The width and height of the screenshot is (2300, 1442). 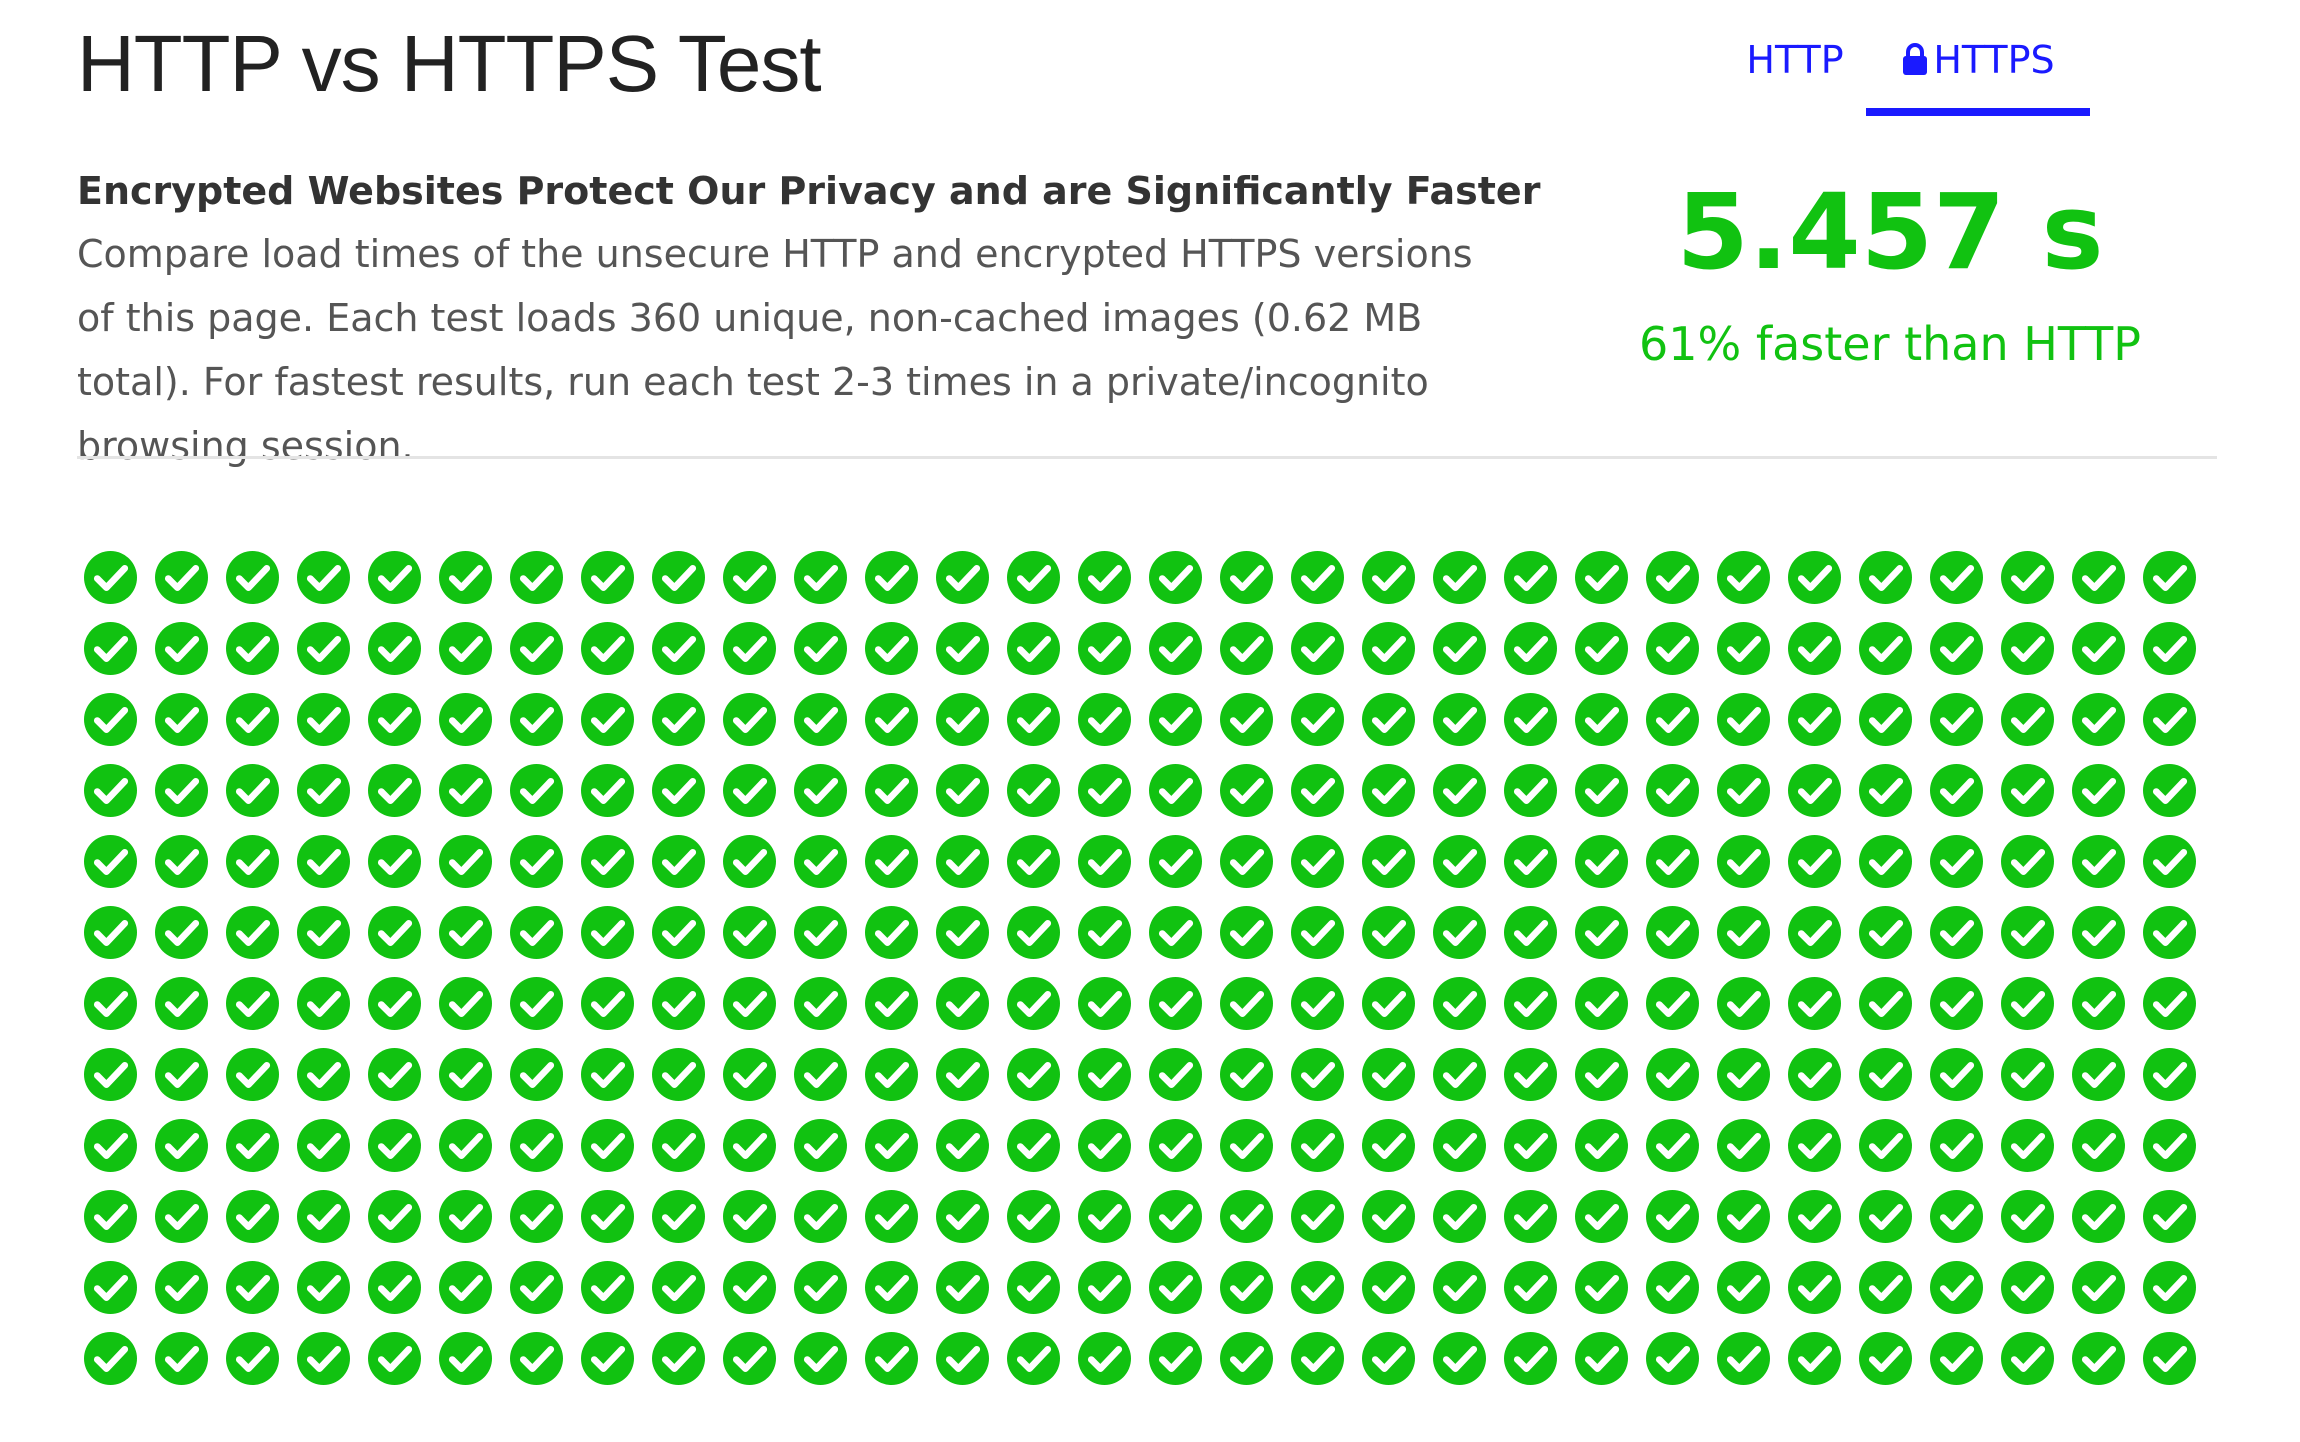 I want to click on result-panel: 5.457 s 61% faster than HTTP, so click(x=1890, y=272).